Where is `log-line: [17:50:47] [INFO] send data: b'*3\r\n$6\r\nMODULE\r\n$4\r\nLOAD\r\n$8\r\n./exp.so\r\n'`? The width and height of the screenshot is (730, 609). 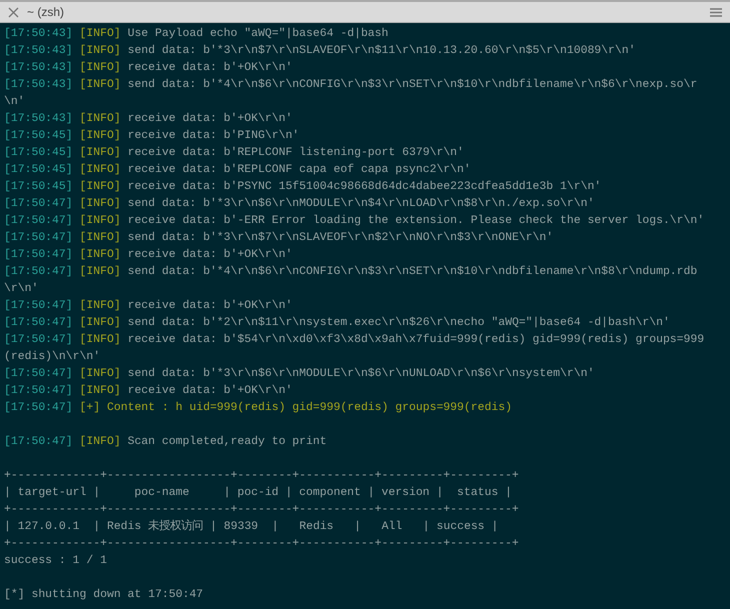
log-line: [17:50:47] [INFO] send data: b'*3\r\n$6\r\nMODULE\r\n$4\r\nLOAD\r\n$8\r\n./exp.so\r\n' is located at coordinates (300, 204).